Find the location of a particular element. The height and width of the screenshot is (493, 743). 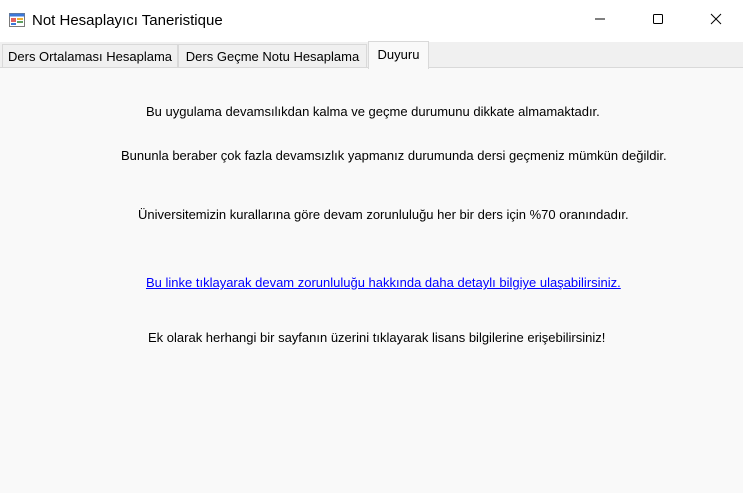

close-button is located at coordinates (715, 21).